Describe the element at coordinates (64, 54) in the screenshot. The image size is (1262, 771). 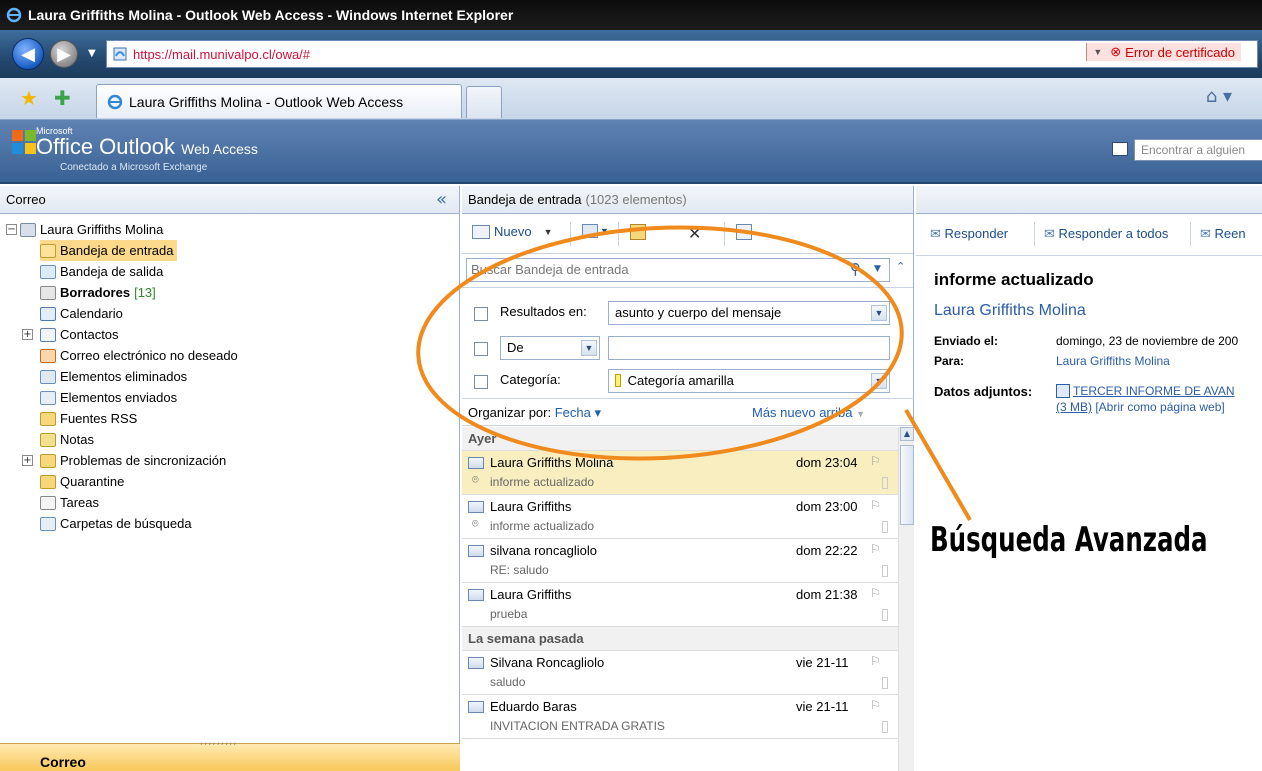
I see `forward-button: ▶` at that location.